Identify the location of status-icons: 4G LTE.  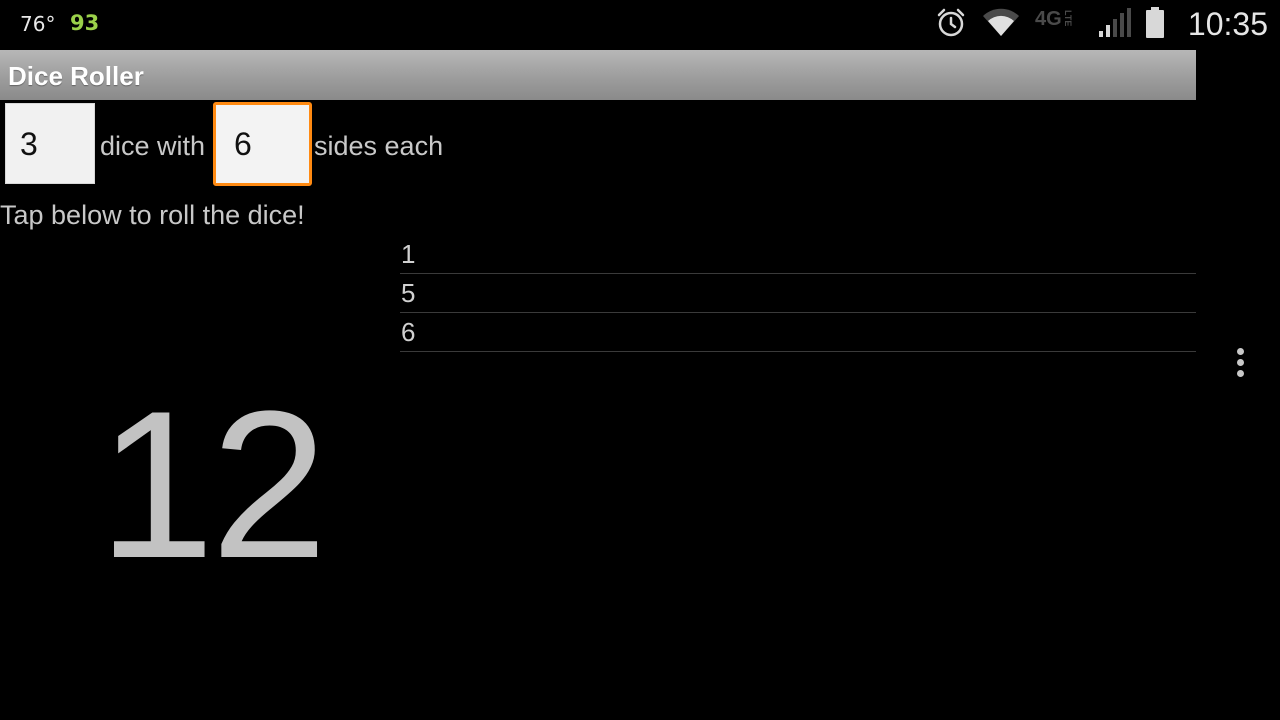
(1050, 25).